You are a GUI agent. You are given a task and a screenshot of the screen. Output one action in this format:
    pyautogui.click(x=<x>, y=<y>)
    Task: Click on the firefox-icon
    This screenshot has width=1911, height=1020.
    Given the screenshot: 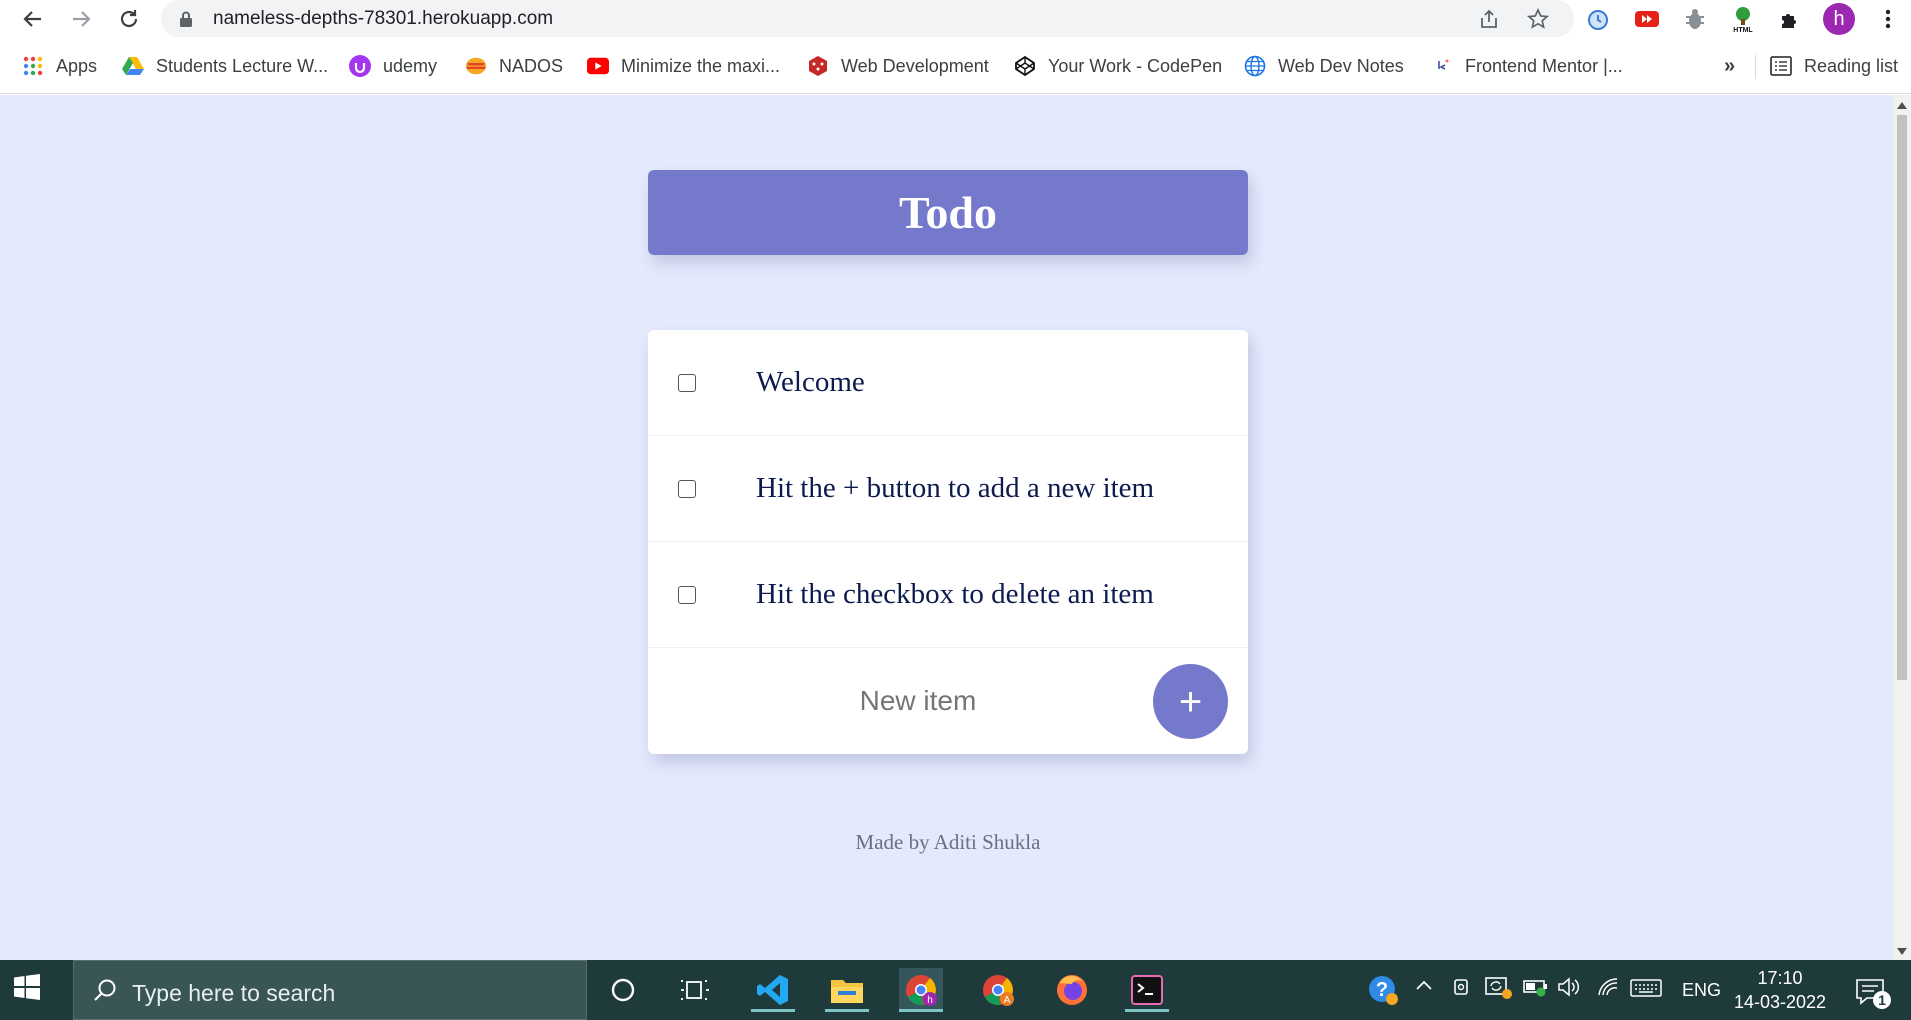 What is the action you would take?
    pyautogui.click(x=1072, y=990)
    